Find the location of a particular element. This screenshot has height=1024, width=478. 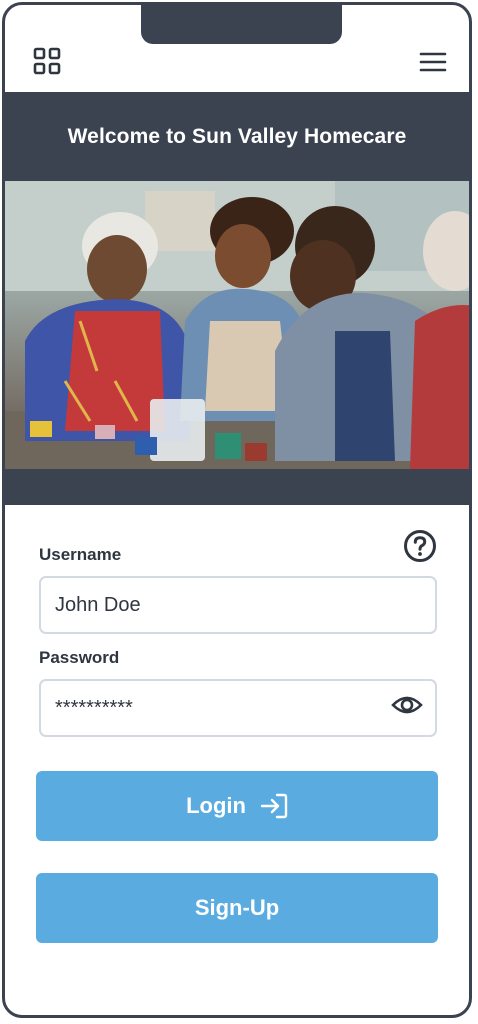

sign-up-button: Sign-Up is located at coordinates (237, 908).